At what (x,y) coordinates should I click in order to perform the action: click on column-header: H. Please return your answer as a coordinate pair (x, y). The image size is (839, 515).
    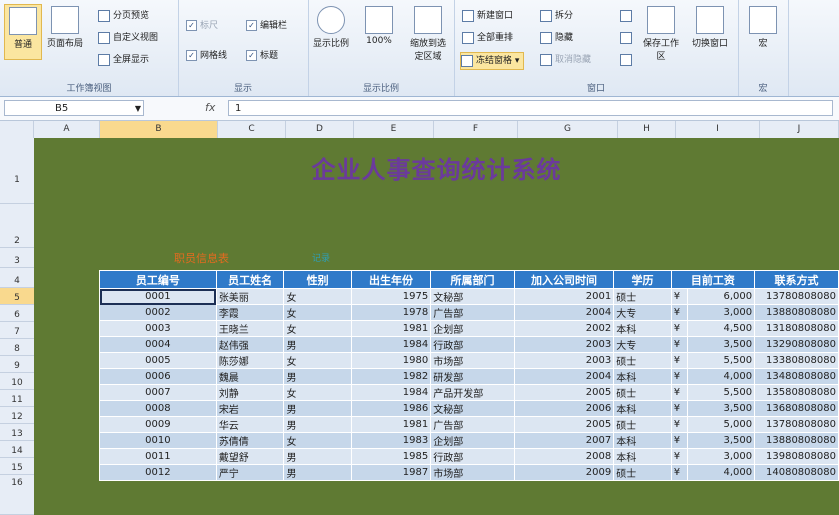
    Looking at the image, I should click on (647, 129).